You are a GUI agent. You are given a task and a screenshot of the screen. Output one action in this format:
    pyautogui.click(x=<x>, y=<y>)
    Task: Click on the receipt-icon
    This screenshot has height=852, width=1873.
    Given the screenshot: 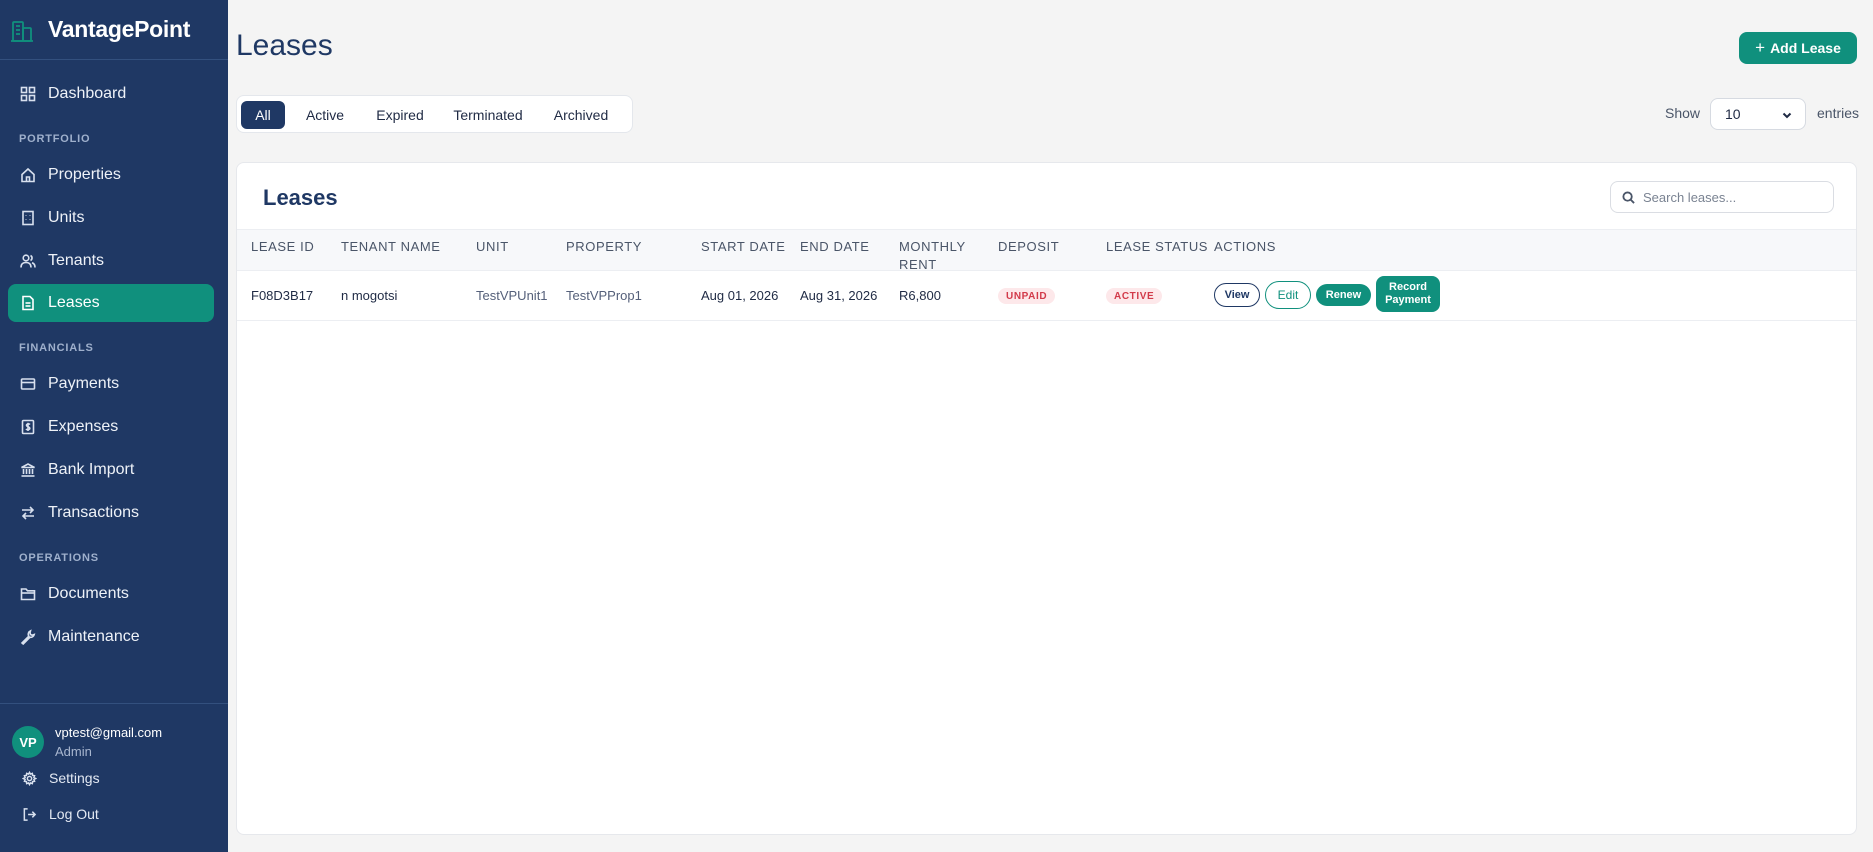 What is the action you would take?
    pyautogui.click(x=28, y=427)
    